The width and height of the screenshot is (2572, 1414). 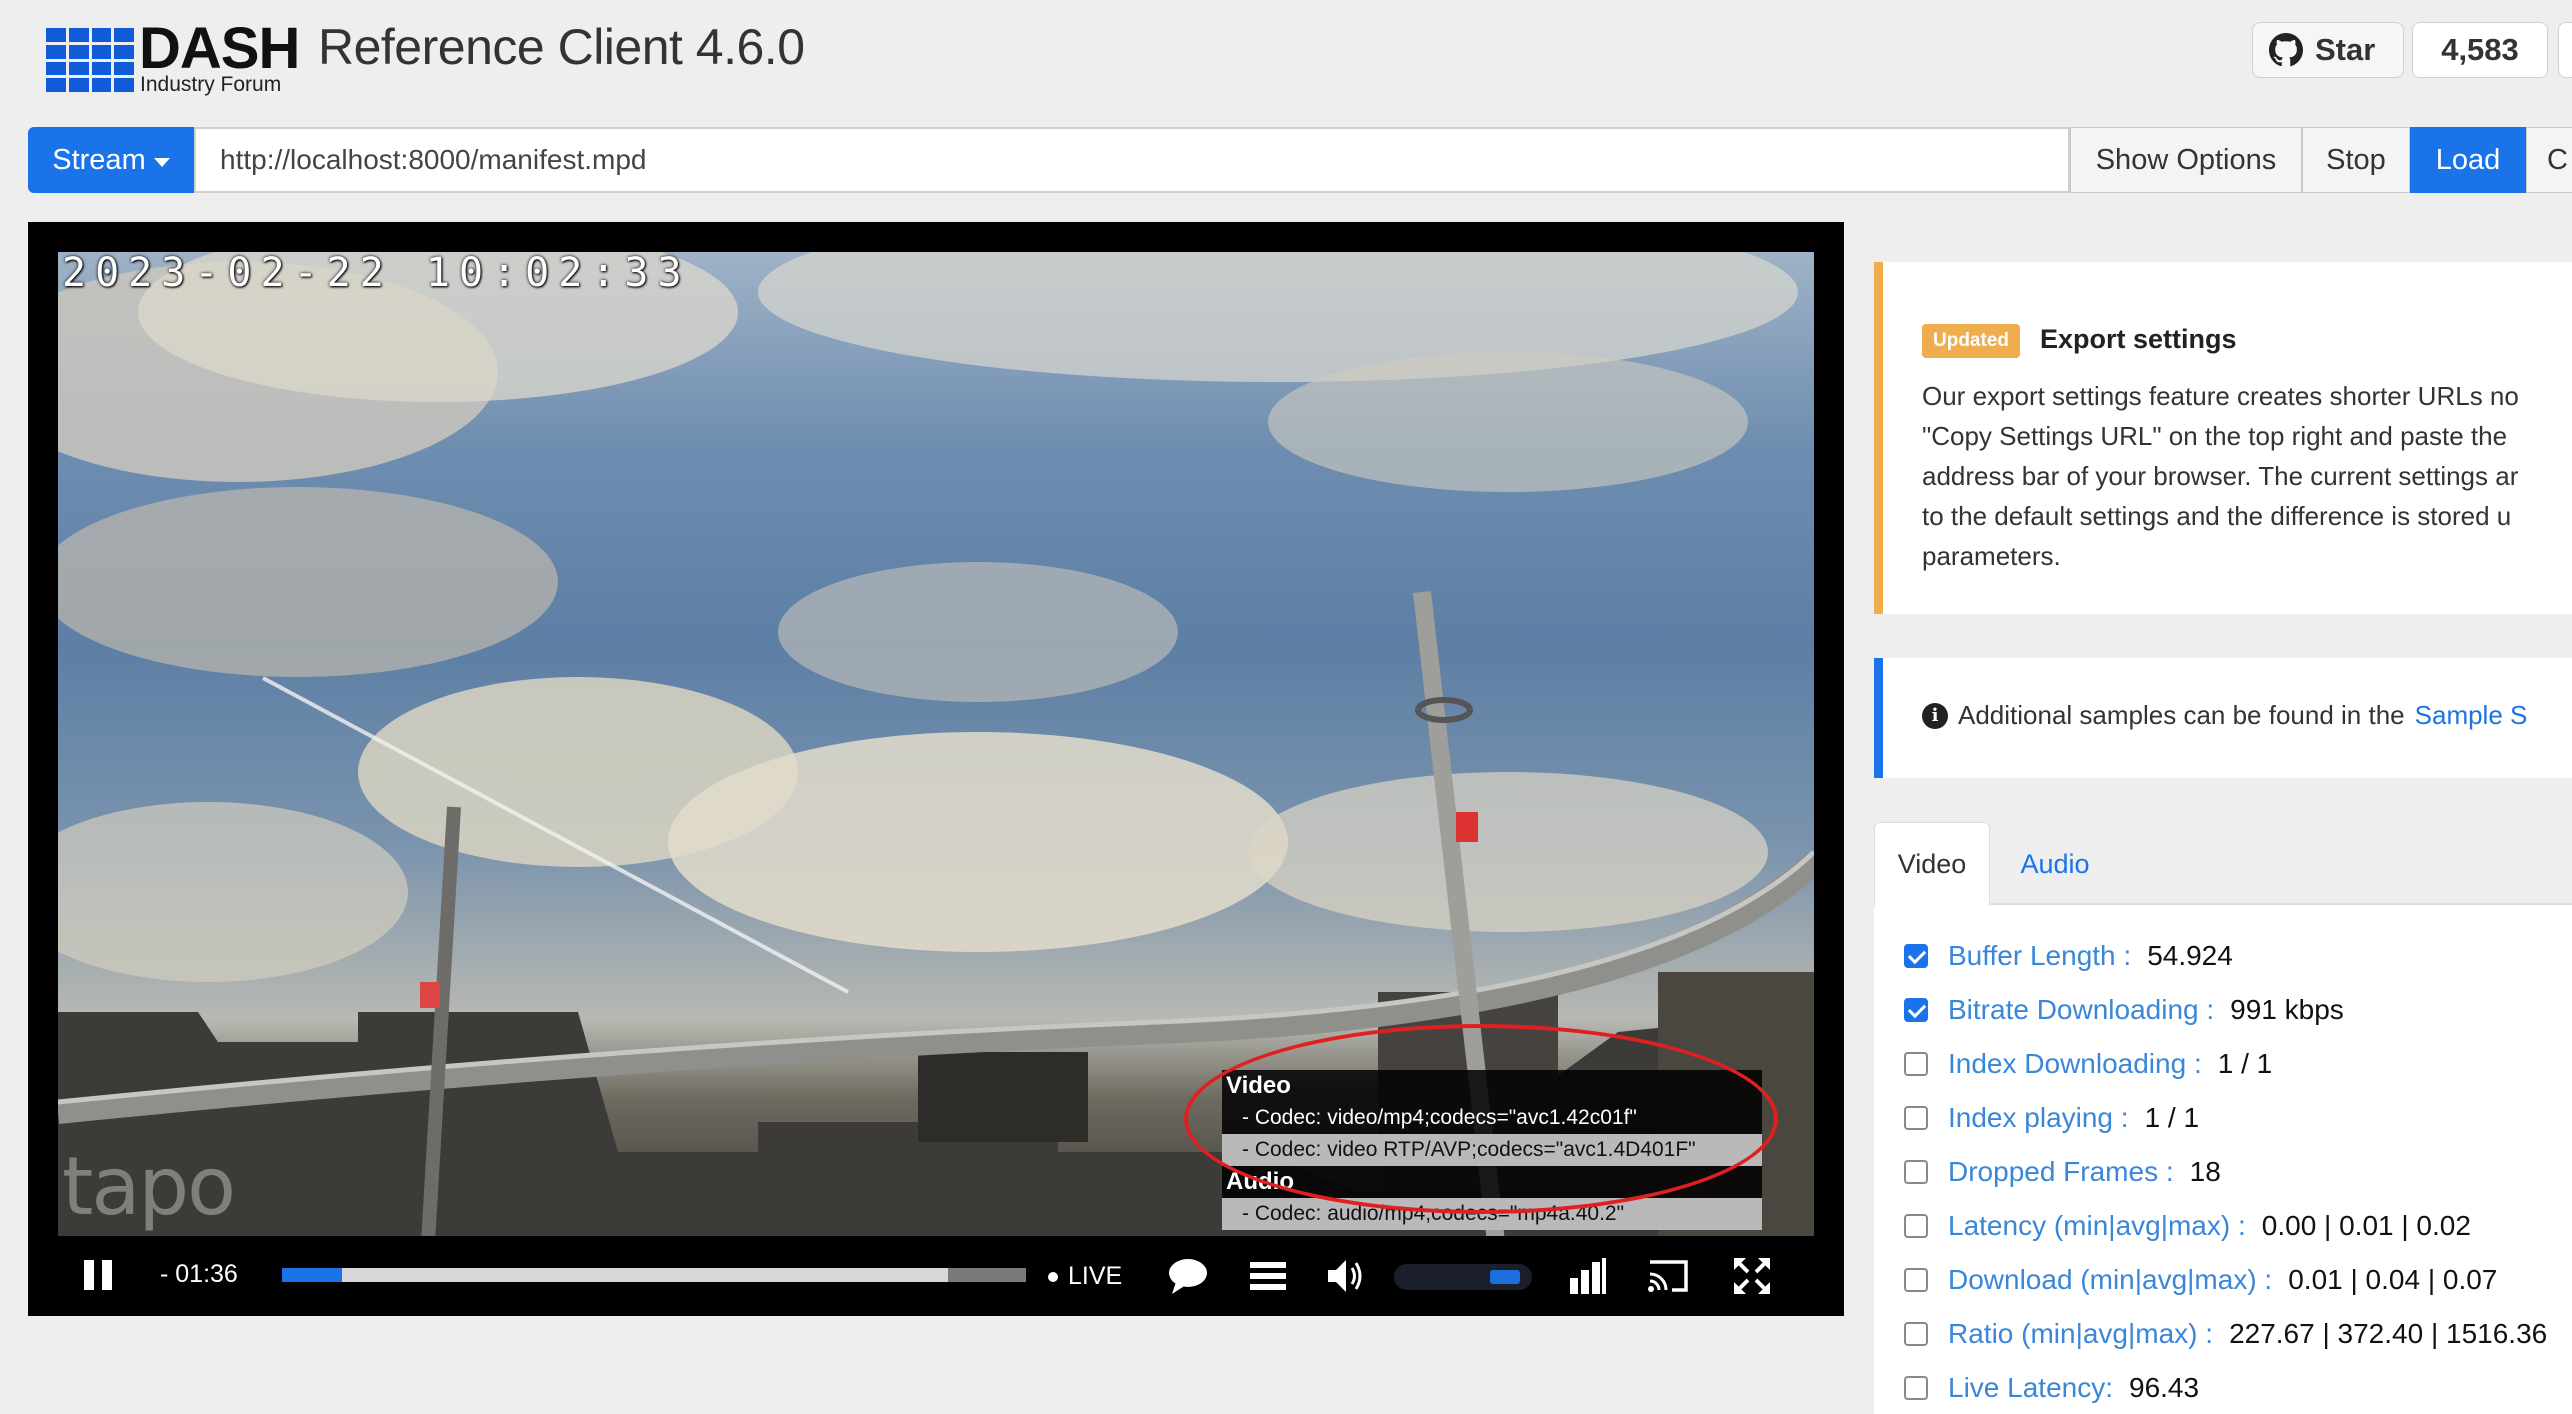 What do you see at coordinates (199, 1274) in the screenshot?
I see `time-display: - 01:36` at bounding box center [199, 1274].